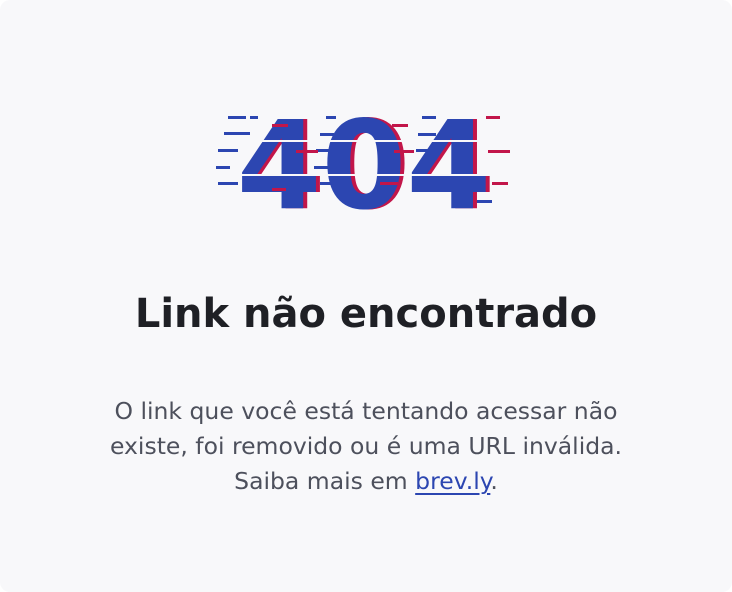 Image resolution: width=732 pixels, height=592 pixels. I want to click on message-line-3-prefix: Saiba mais em, so click(325, 481).